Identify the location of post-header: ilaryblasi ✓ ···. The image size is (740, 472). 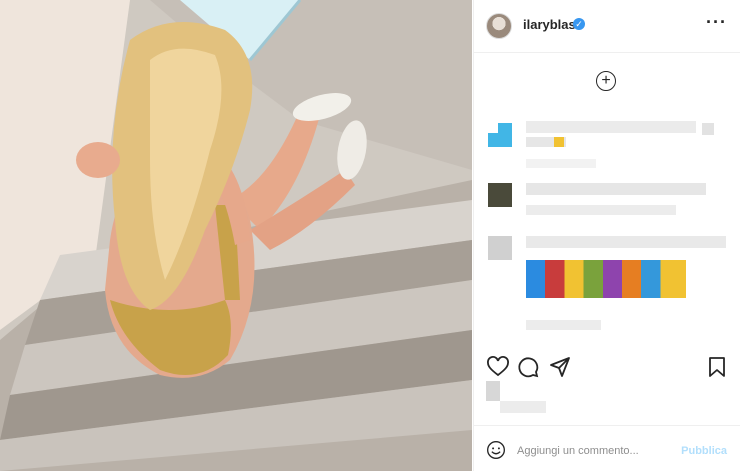
(607, 26).